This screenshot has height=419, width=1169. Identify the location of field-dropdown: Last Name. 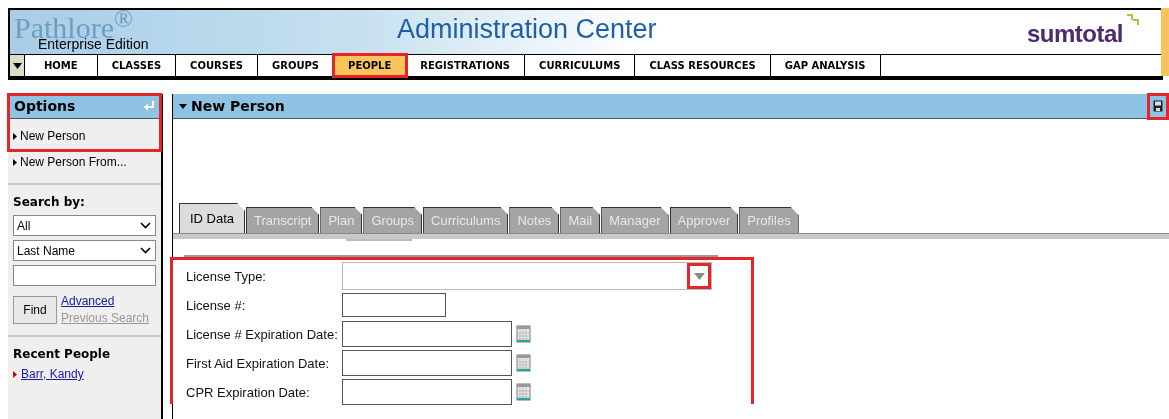
(84, 250).